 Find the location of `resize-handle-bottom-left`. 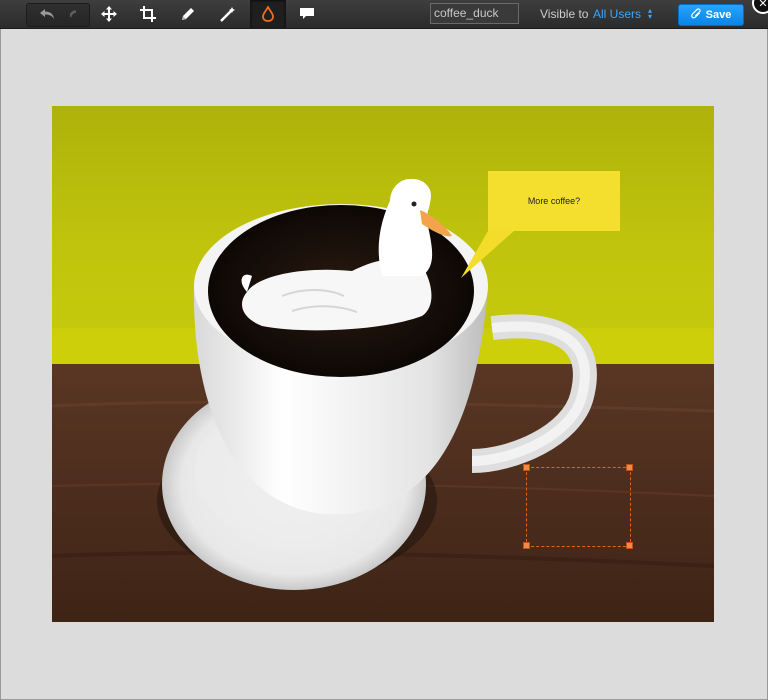

resize-handle-bottom-left is located at coordinates (526, 545).